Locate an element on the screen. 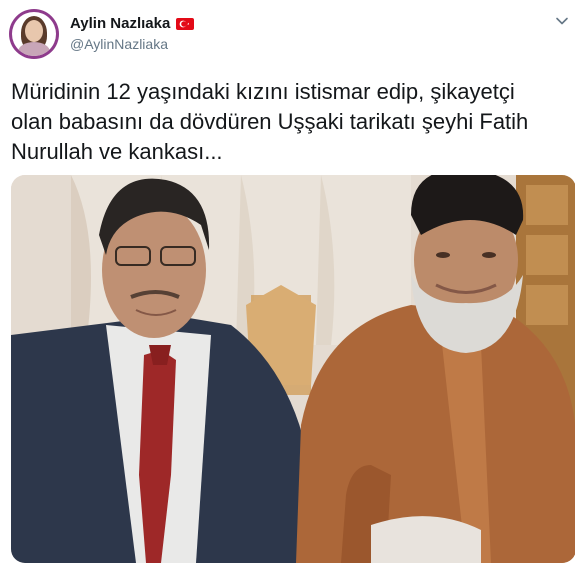 The image size is (575, 569). turkey-flag-icon is located at coordinates (185, 23).